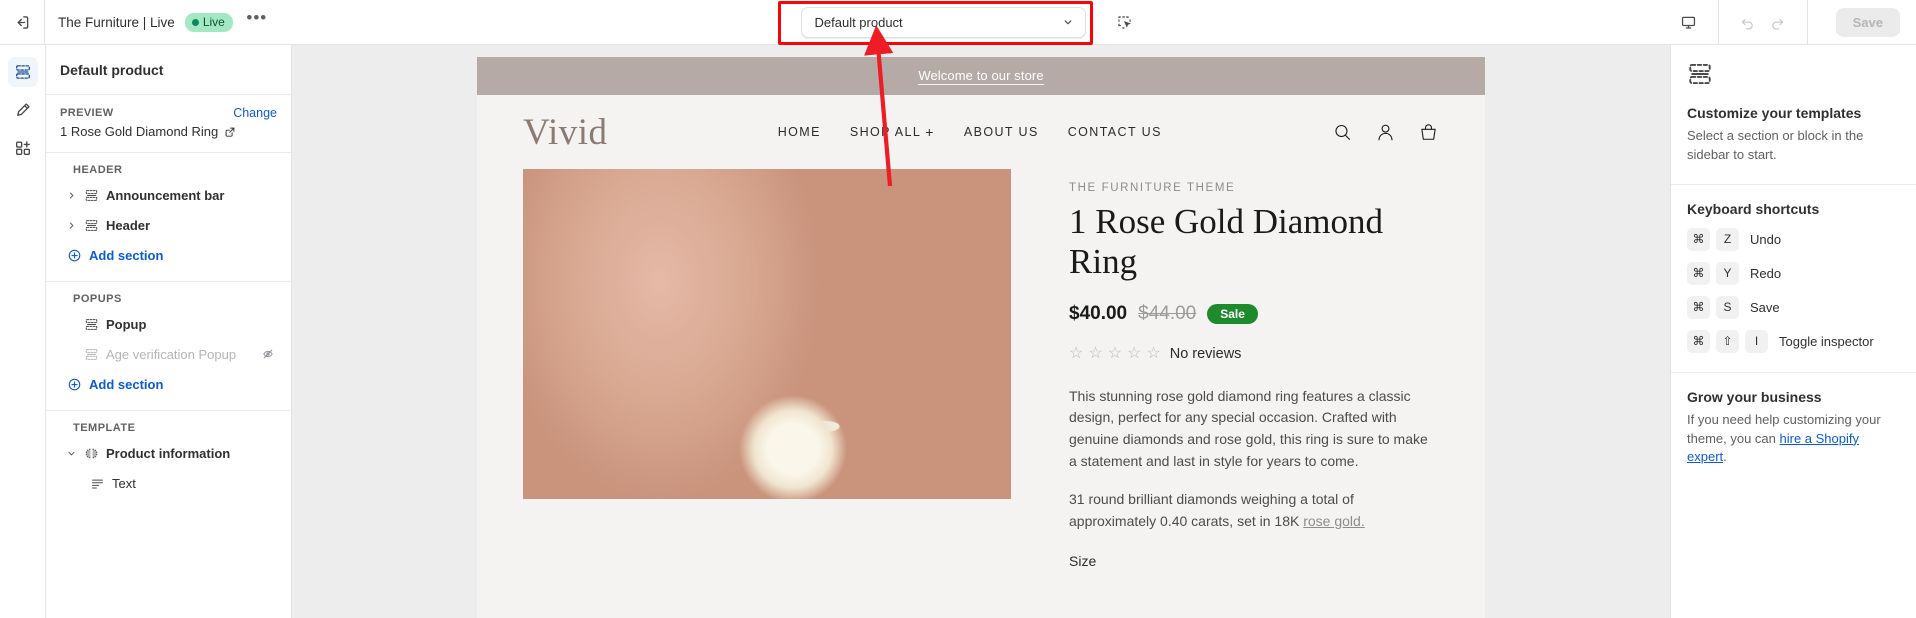 The width and height of the screenshot is (1916, 618). I want to click on preview-value-row: 1 Rose Gold Diamond Ring, so click(168, 131).